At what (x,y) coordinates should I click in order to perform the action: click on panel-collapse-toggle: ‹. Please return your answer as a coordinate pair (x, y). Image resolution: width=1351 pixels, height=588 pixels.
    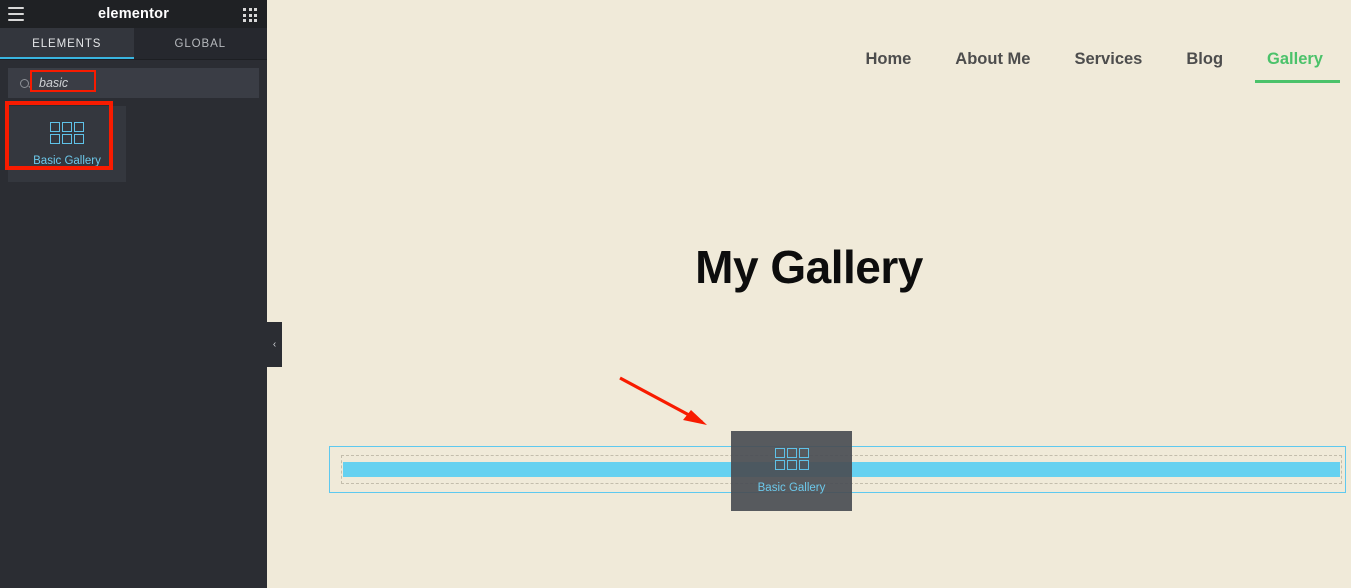
    Looking at the image, I should click on (274, 344).